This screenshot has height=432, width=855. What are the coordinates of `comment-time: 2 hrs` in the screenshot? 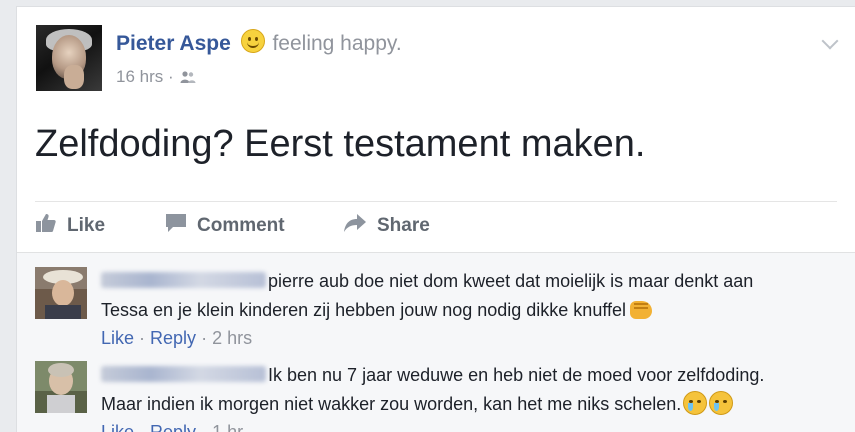 It's located at (232, 338).